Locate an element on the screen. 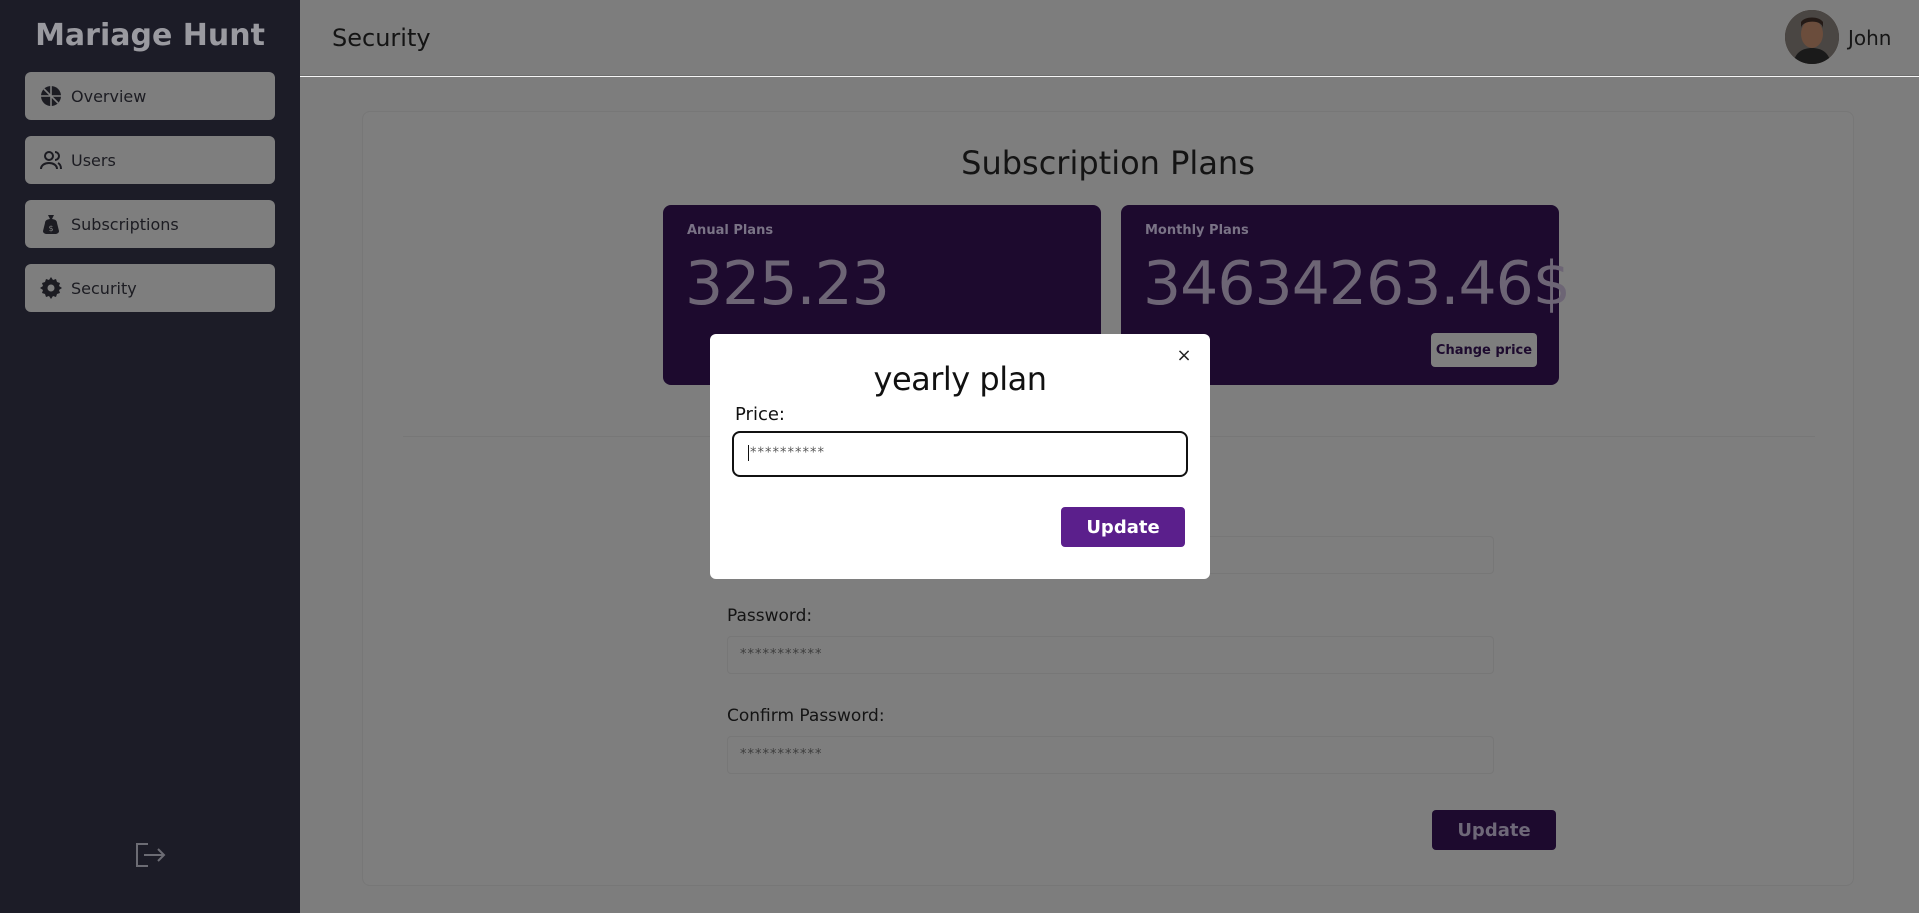 This screenshot has height=913, width=1919. sidebar-item-overview: Overview is located at coordinates (150, 96).